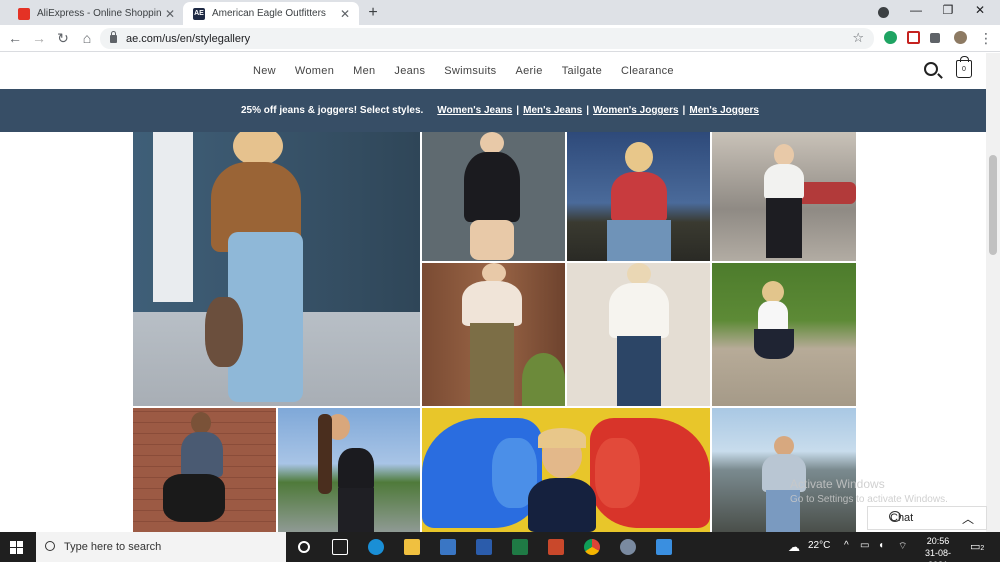 The width and height of the screenshot is (1000, 562). I want to click on minimize-icon: —, so click(916, 10).